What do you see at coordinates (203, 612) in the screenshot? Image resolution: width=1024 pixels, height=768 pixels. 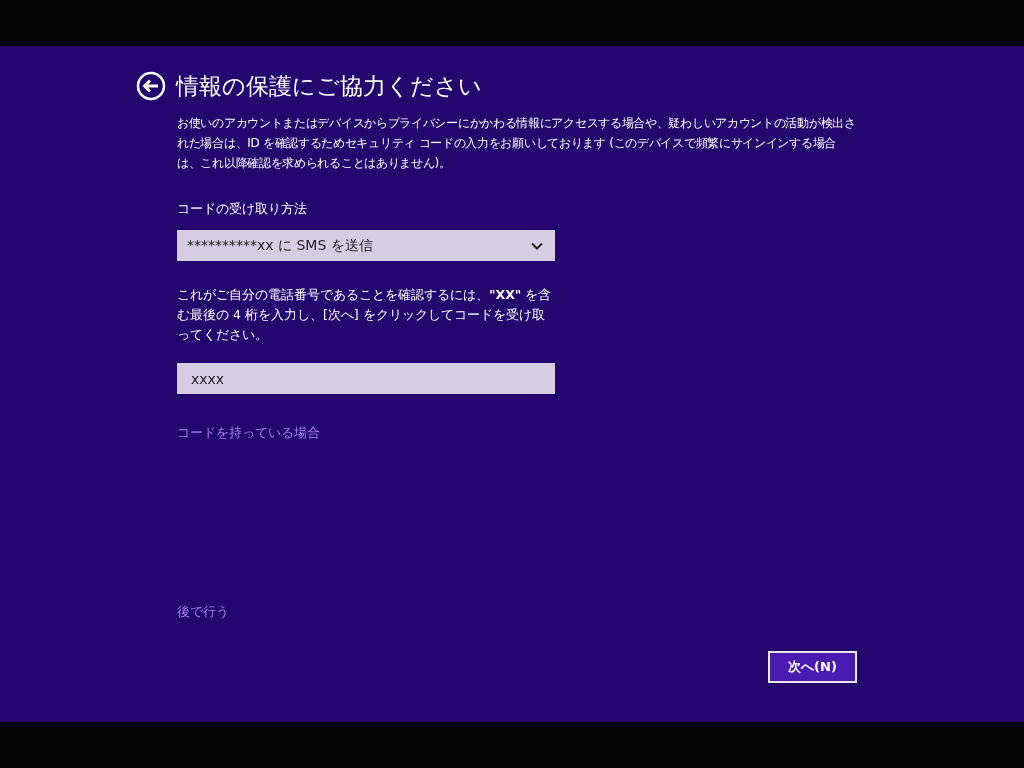 I see `later-link: 後で行う` at bounding box center [203, 612].